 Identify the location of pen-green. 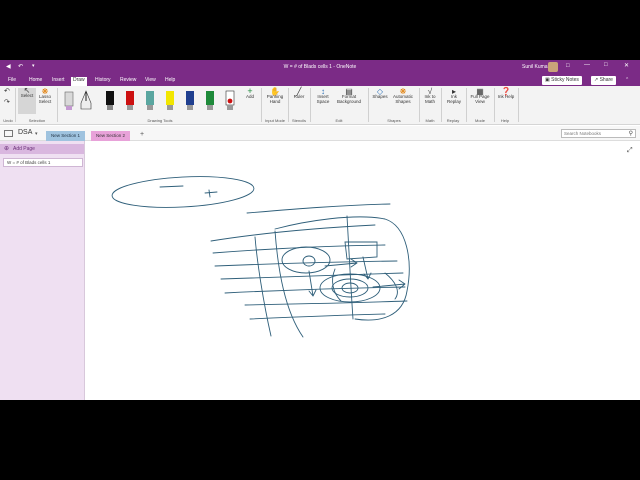
(210, 100).